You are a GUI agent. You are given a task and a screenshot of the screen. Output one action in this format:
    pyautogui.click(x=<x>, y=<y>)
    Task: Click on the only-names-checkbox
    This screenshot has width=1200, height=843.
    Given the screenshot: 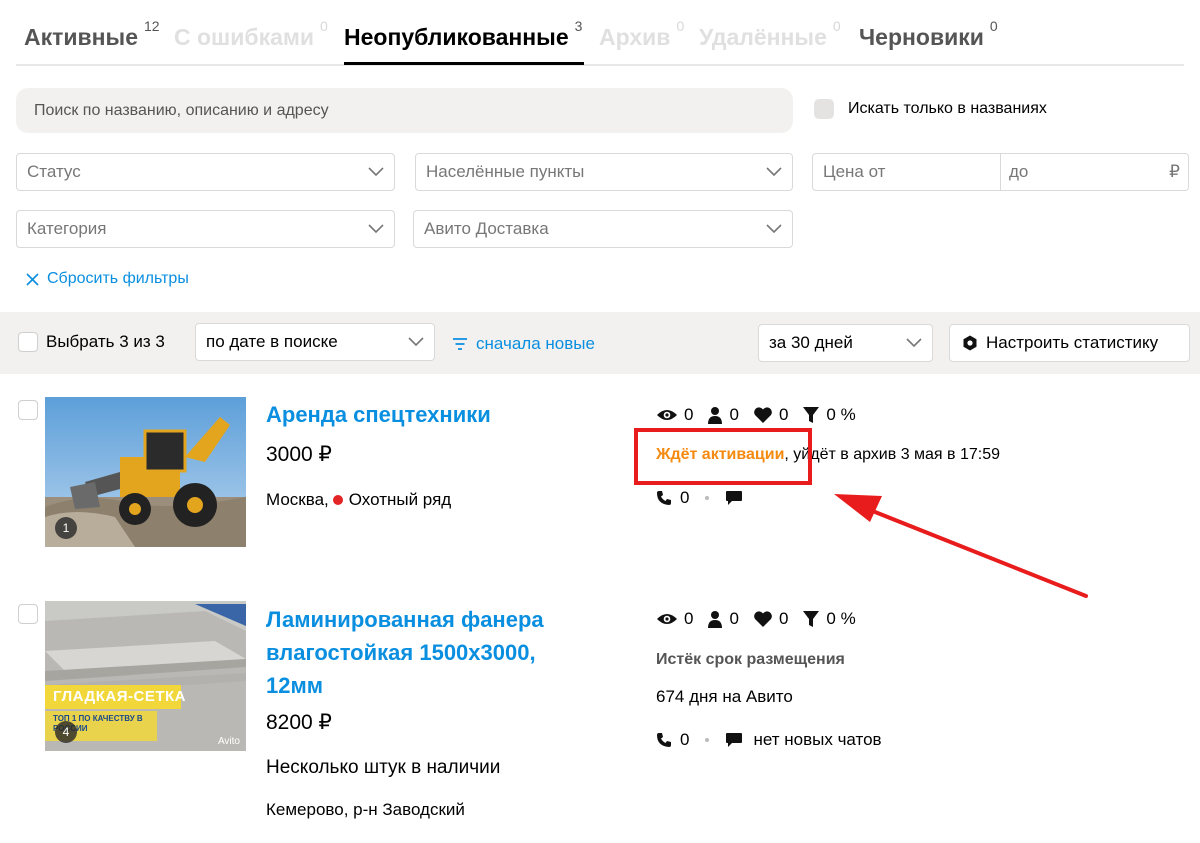 What is the action you would take?
    pyautogui.click(x=824, y=109)
    